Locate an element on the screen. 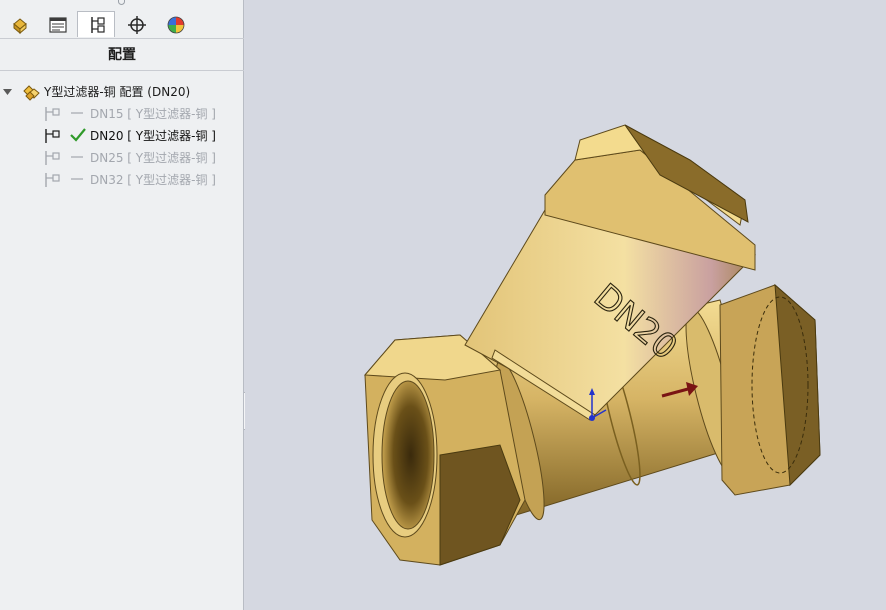  tree-root-label: Y型过滤器-铜 配置 (DN20) is located at coordinates (117, 92).